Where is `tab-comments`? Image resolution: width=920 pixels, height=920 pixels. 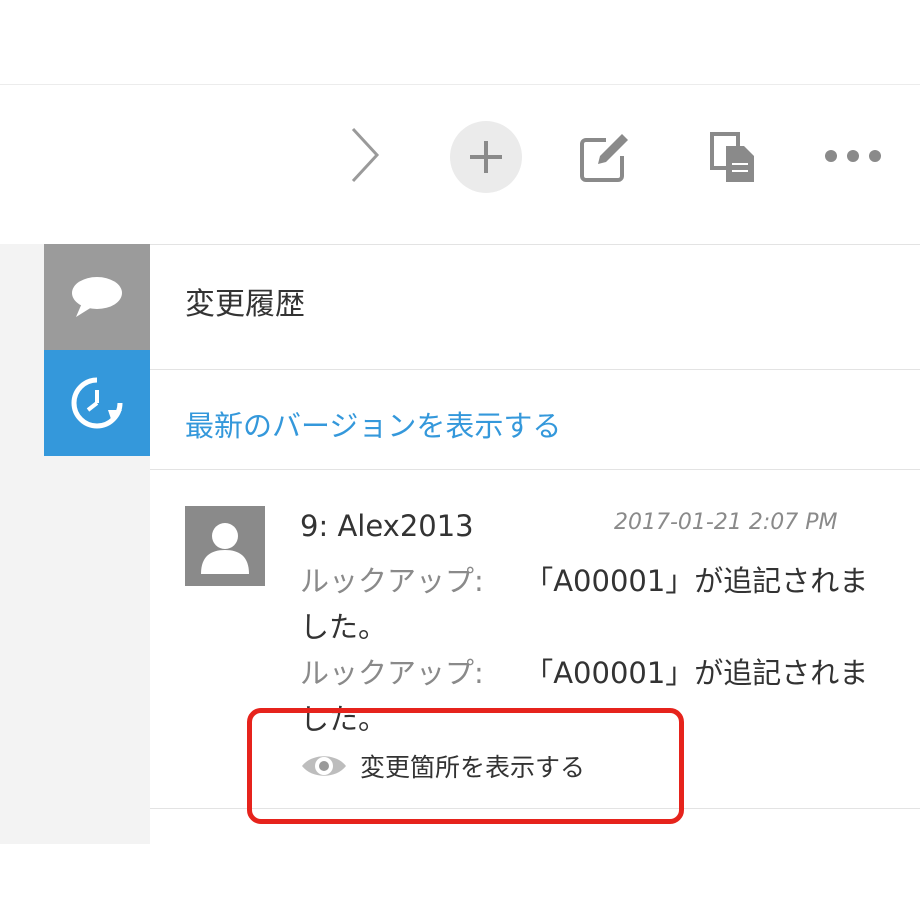
tab-comments is located at coordinates (97, 297).